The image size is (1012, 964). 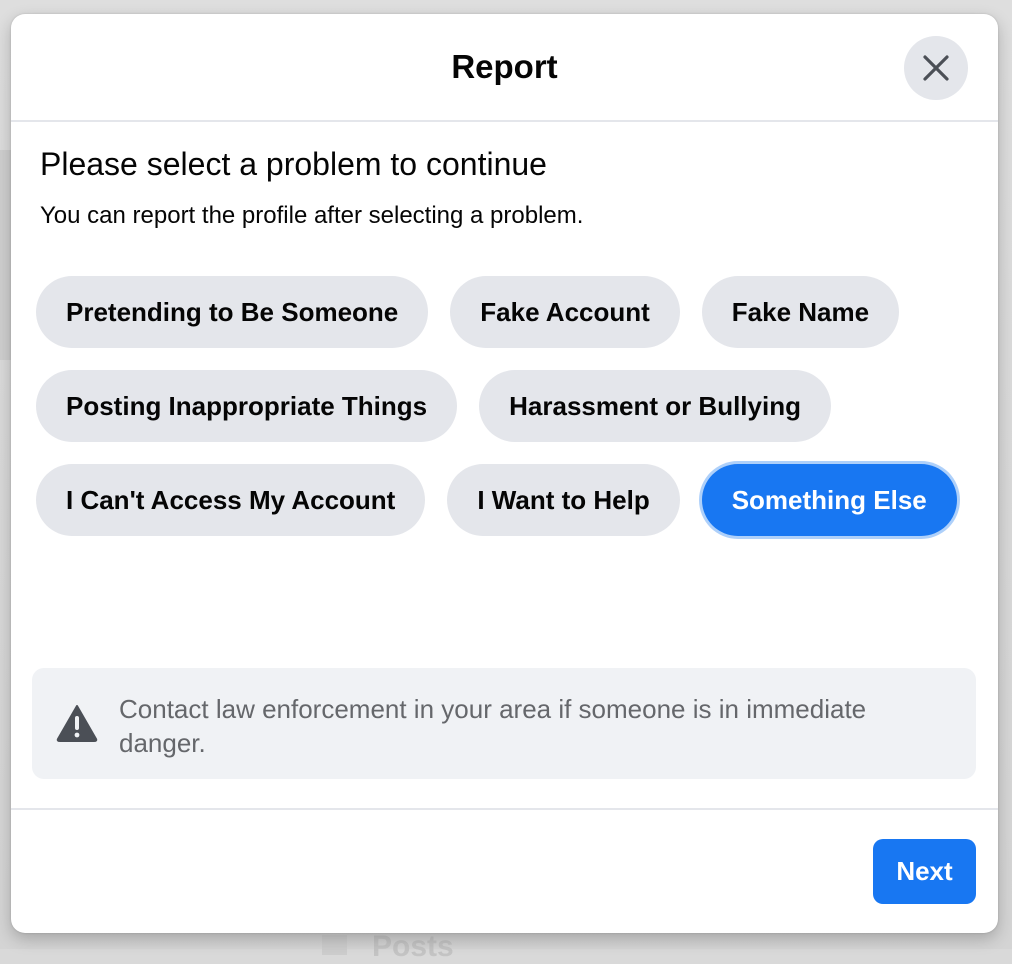 I want to click on option-pretending-to-be-someone: Pretending to Be Someone, so click(x=232, y=312).